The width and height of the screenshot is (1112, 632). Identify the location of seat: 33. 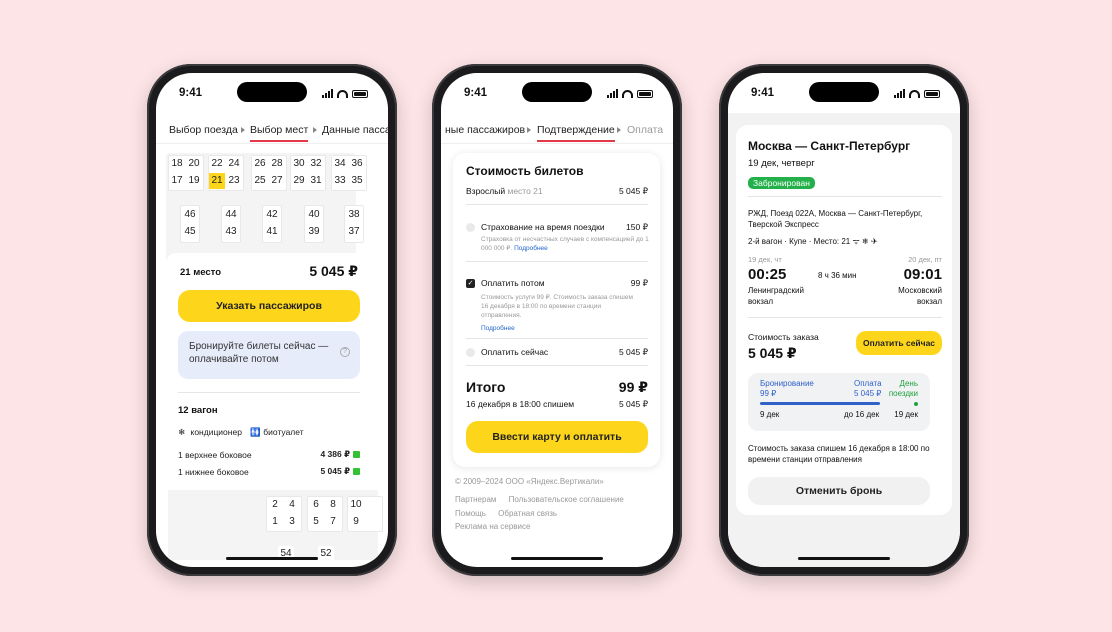
(340, 181).